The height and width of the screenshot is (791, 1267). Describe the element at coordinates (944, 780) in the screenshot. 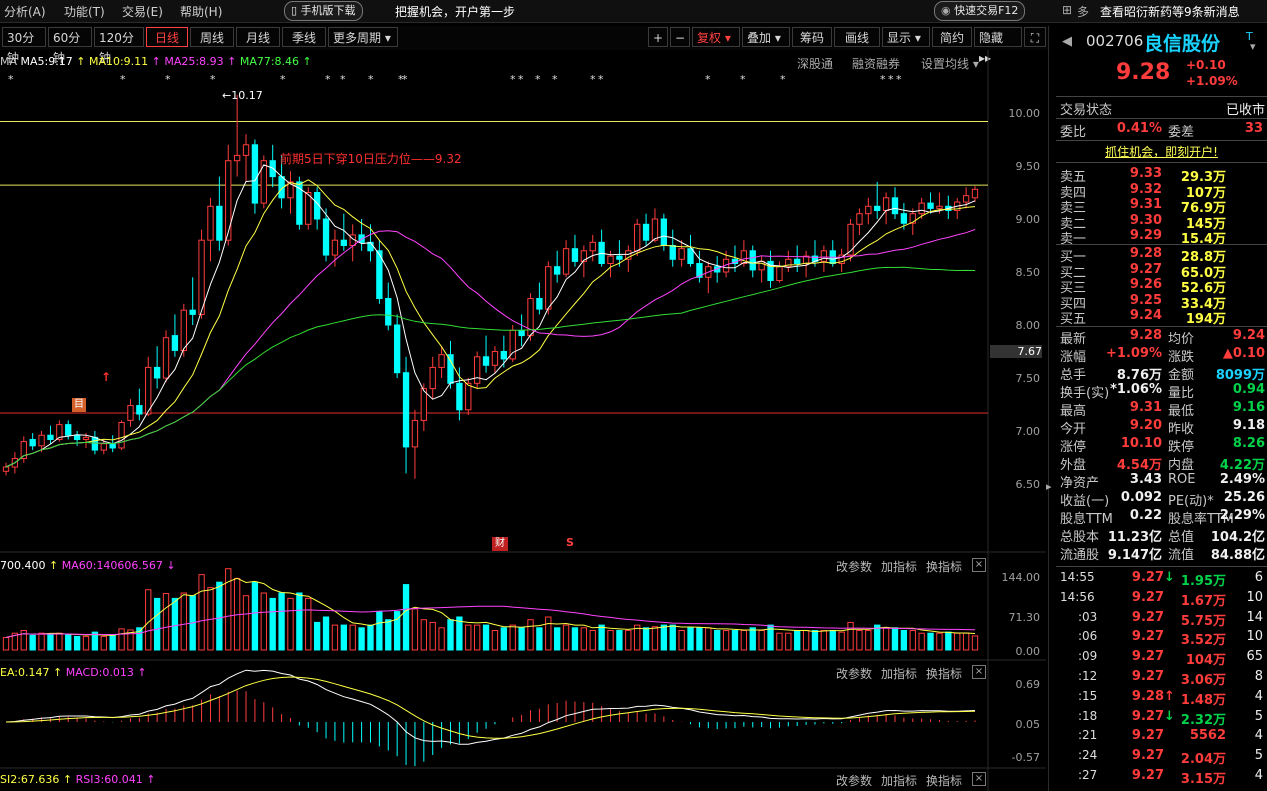

I see `rsi-switch-indicator: 换指标` at that location.